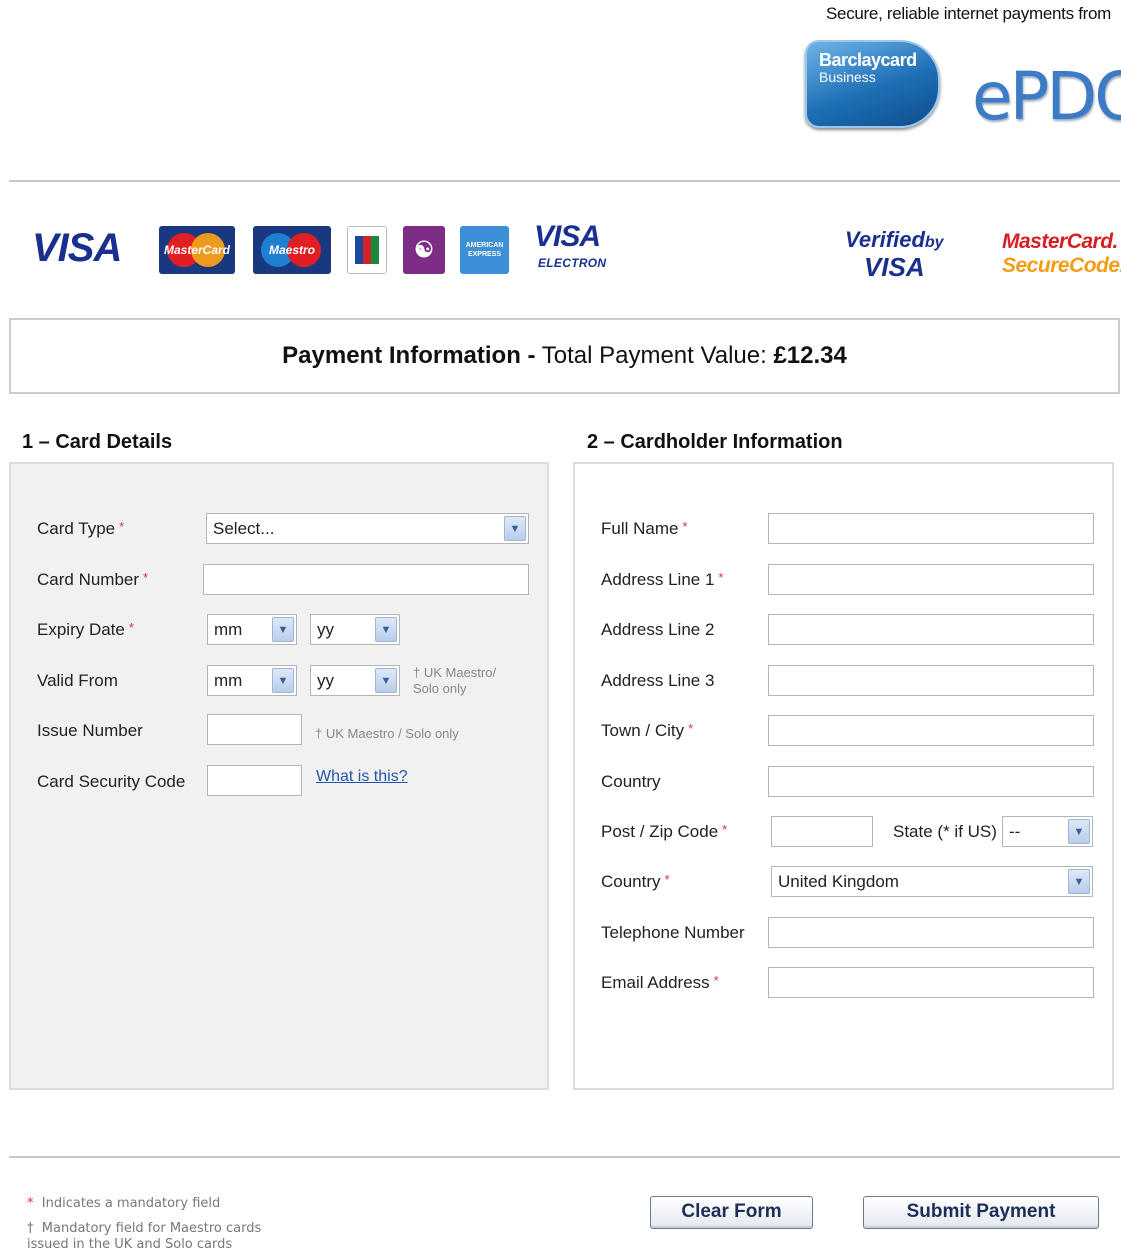 Image resolution: width=1121 pixels, height=1253 pixels. What do you see at coordinates (968, 13) in the screenshot?
I see `tagline: Secure, reliable internet payments from` at bounding box center [968, 13].